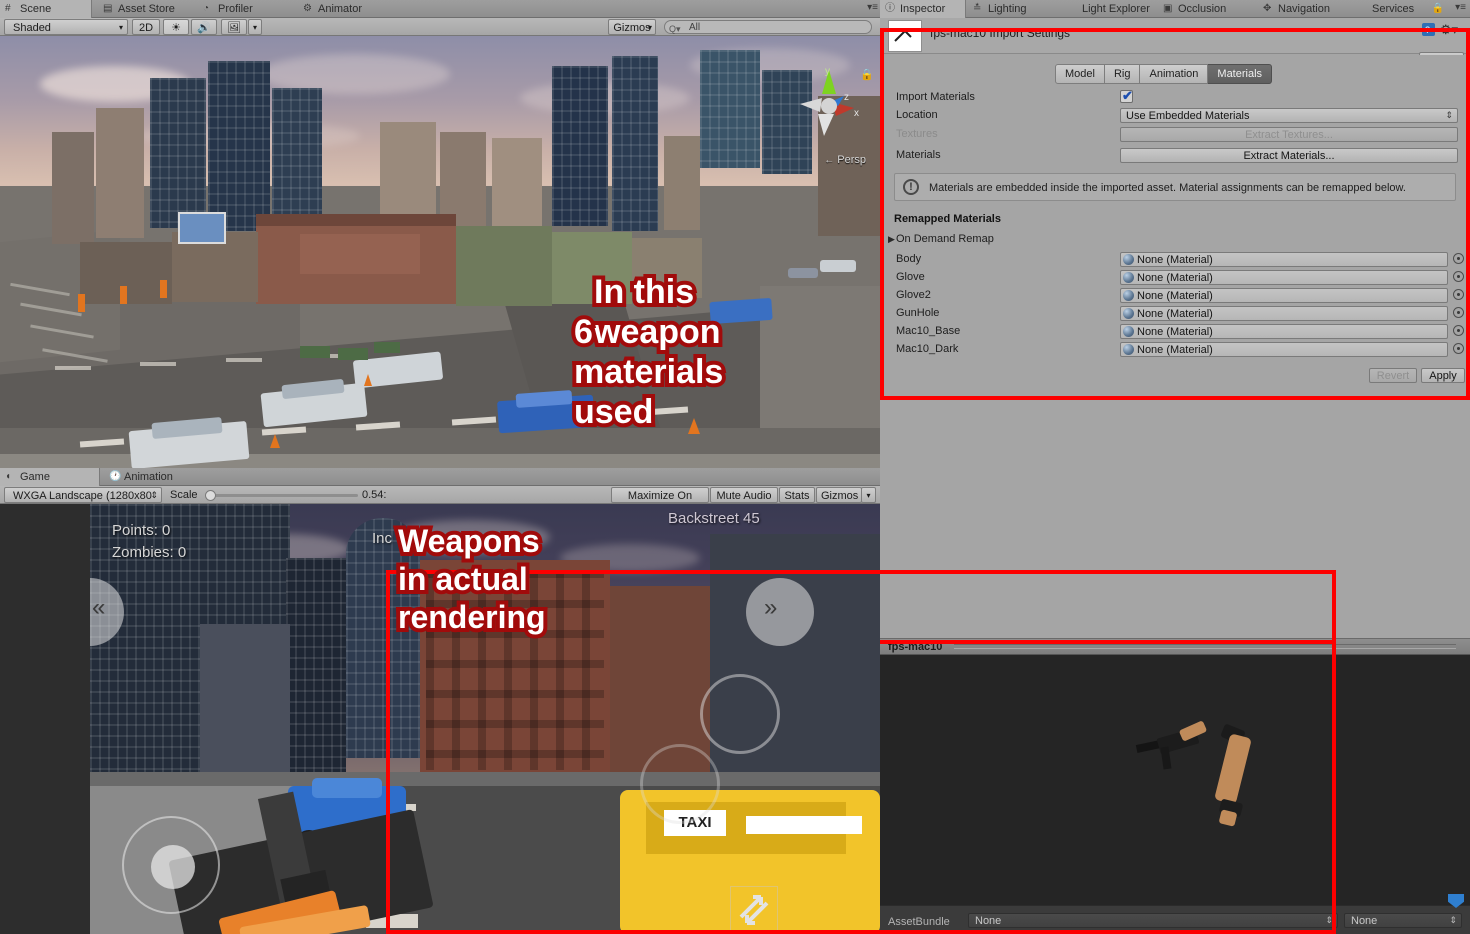 Image resolution: width=1470 pixels, height=934 pixels. I want to click on tab-occlusion: ▣ Occlusion, so click(1197, 9).